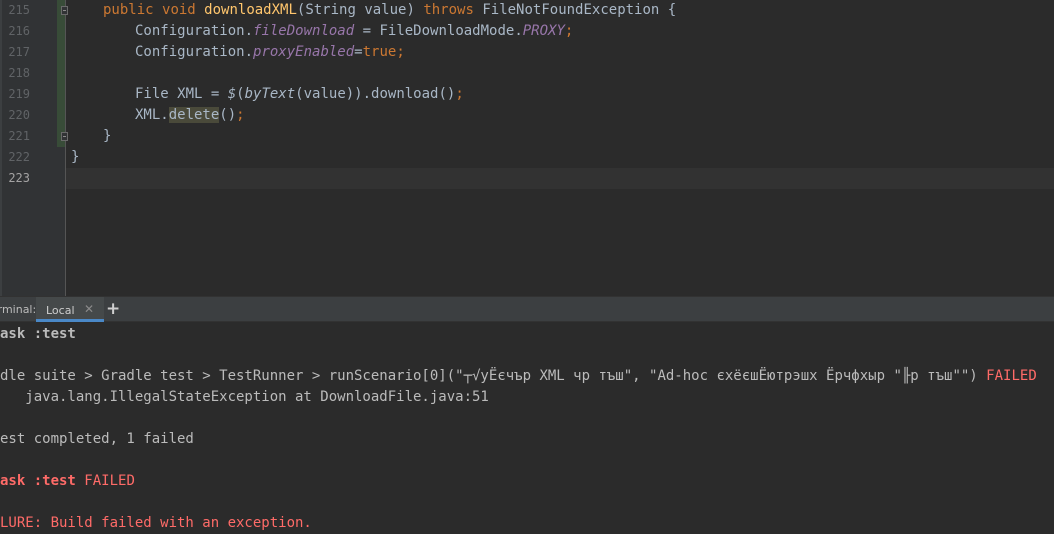  I want to click on terminal-toolbar: Terminal: Local ✕ +, so click(527, 309).